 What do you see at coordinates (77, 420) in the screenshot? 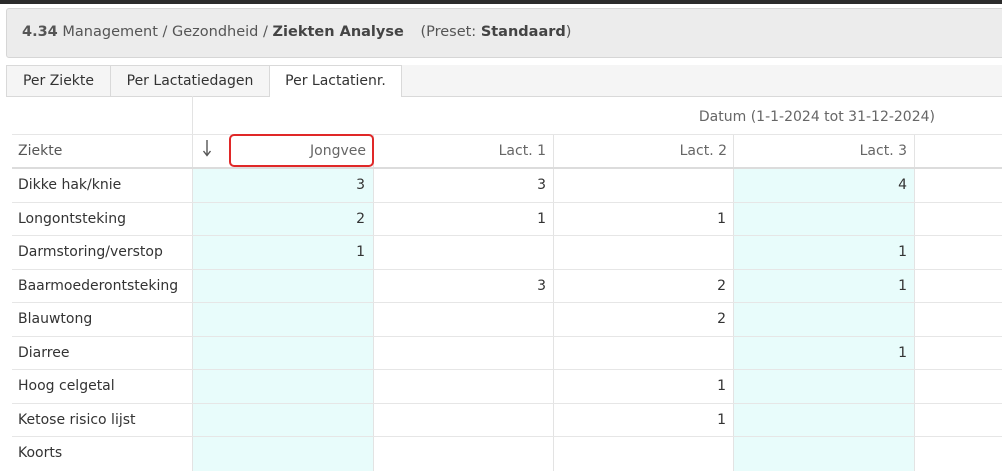
I see `row-label: Ketose risico lijst` at bounding box center [77, 420].